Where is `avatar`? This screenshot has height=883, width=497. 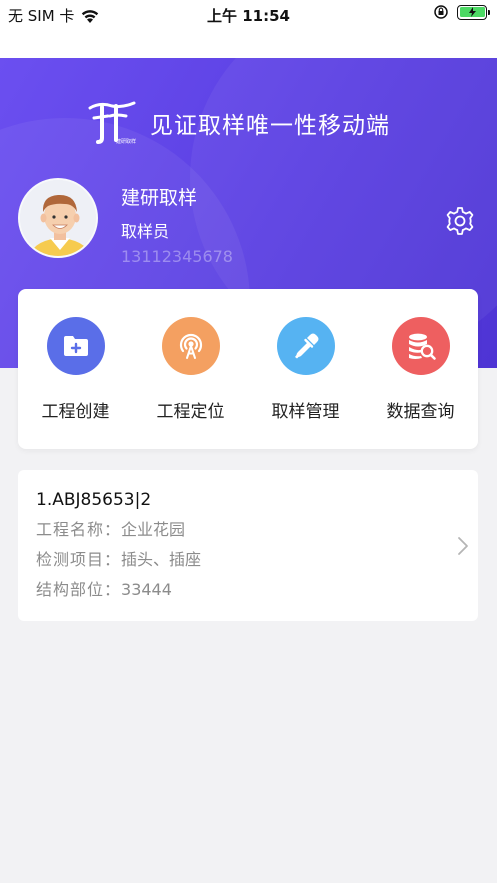 avatar is located at coordinates (58, 218).